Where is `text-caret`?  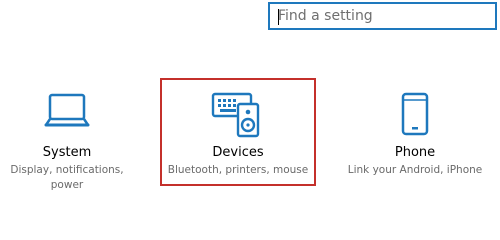
text-caret is located at coordinates (278, 17).